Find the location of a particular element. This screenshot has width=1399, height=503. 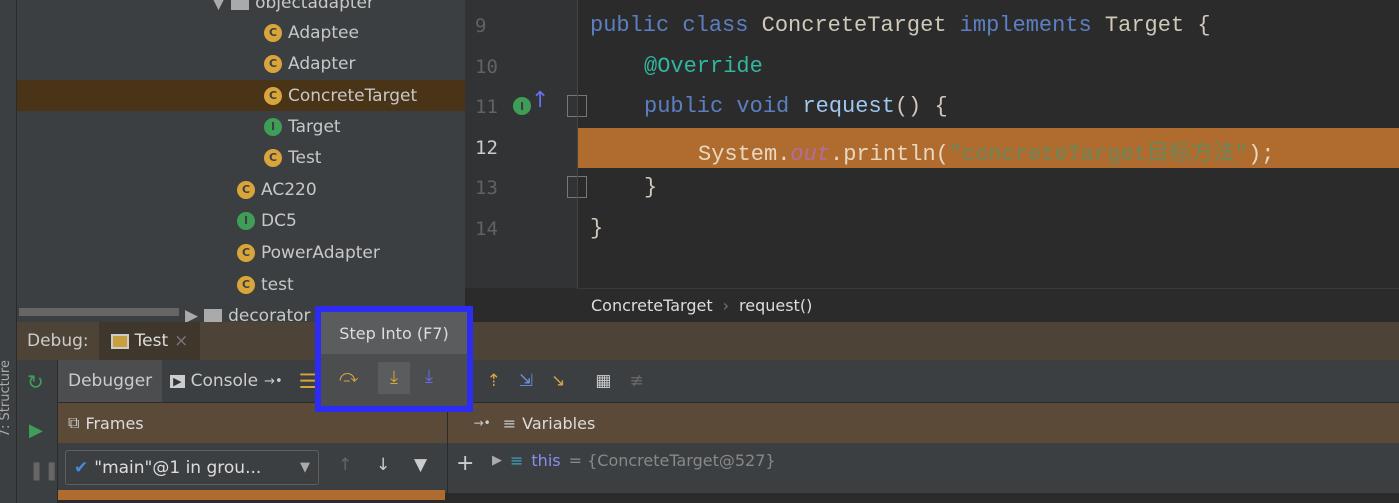

resume-icon: ▶ is located at coordinates (36, 430).